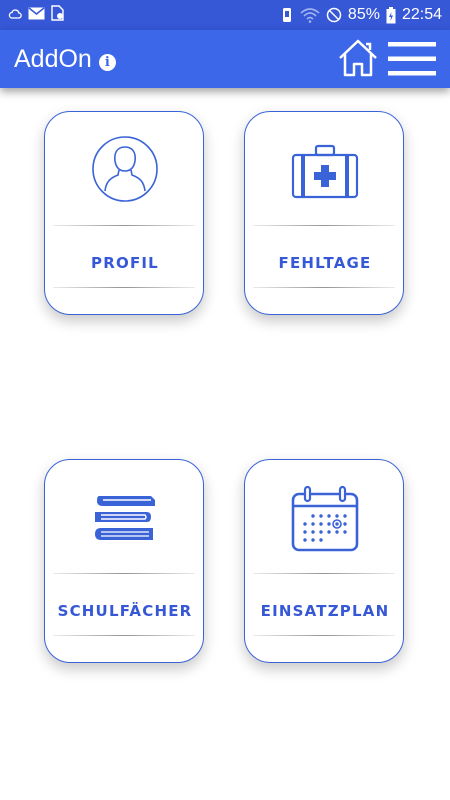  Describe the element at coordinates (287, 15) in the screenshot. I see `vibrate-icon` at that location.